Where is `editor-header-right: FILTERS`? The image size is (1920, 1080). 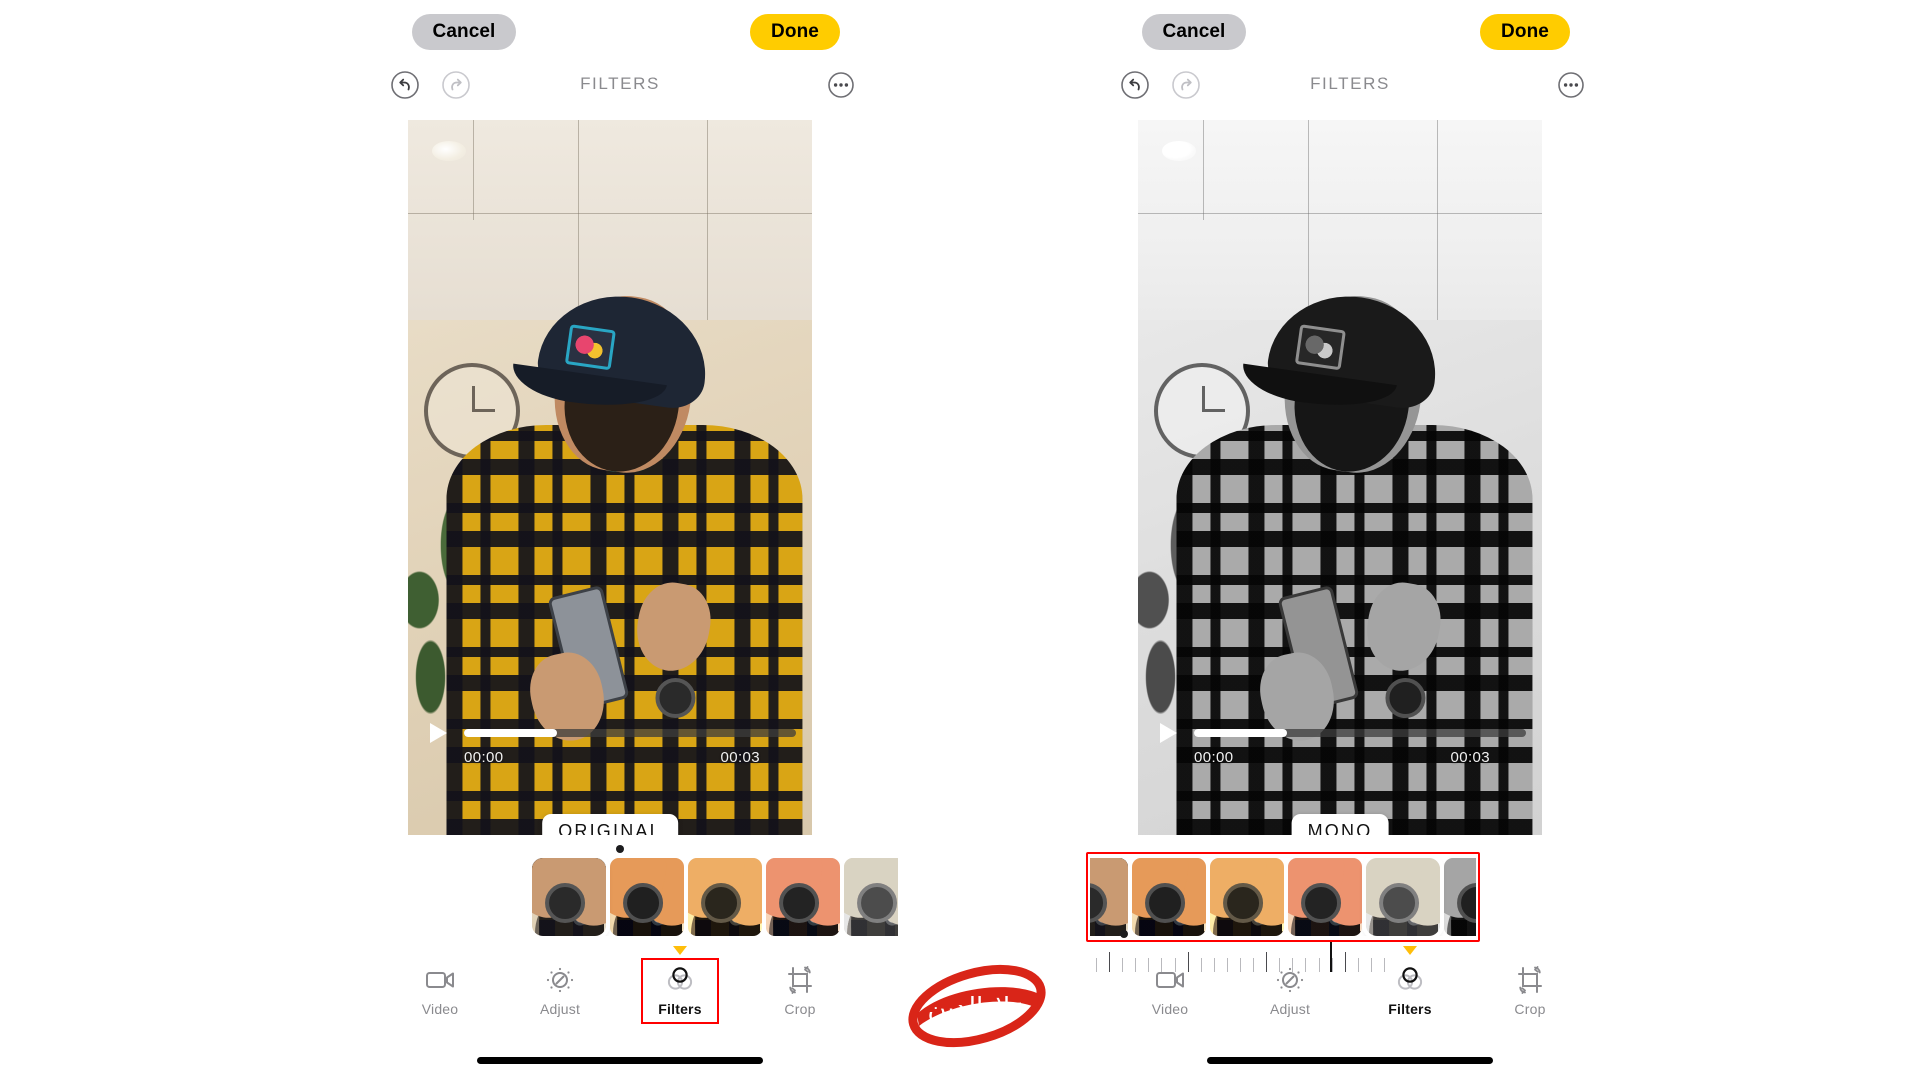 editor-header-right: FILTERS is located at coordinates (1350, 88).